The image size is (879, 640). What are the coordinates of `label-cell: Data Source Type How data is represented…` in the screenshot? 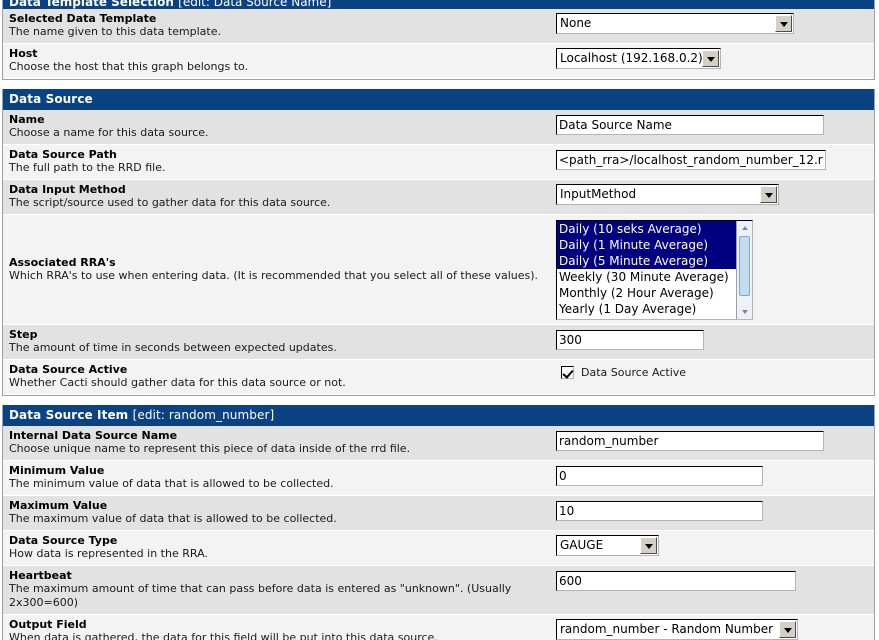 It's located at (279, 548).